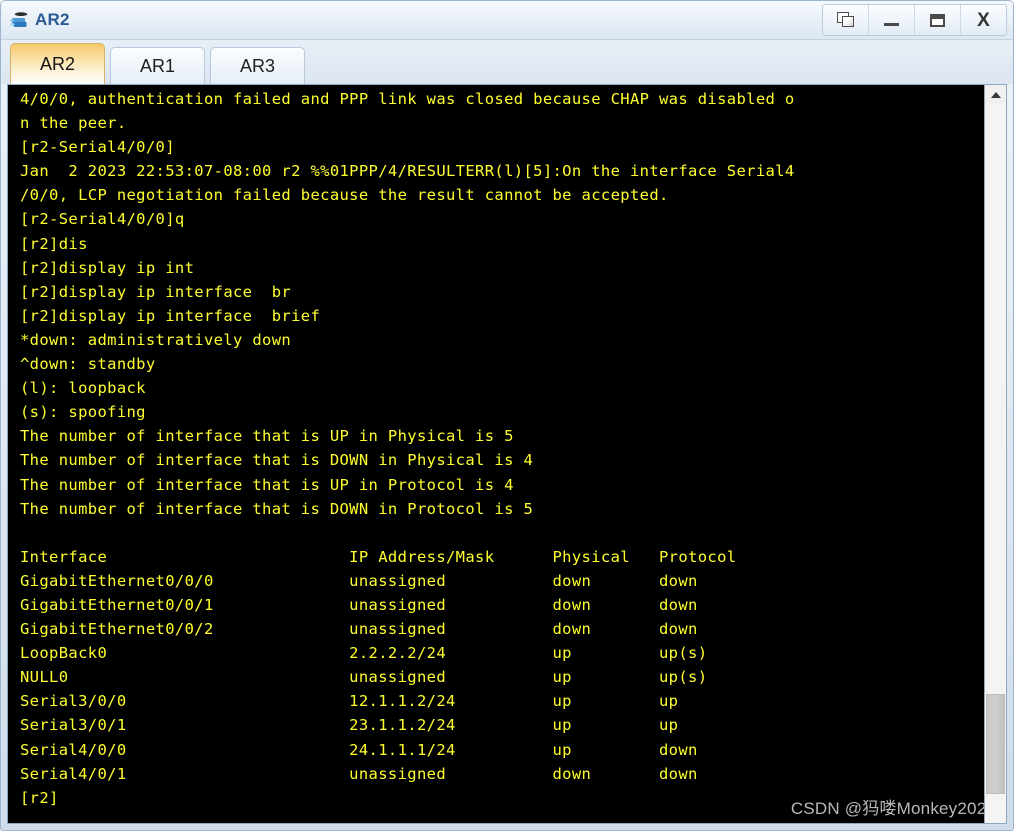  What do you see at coordinates (20, 20) in the screenshot?
I see `router-icon` at bounding box center [20, 20].